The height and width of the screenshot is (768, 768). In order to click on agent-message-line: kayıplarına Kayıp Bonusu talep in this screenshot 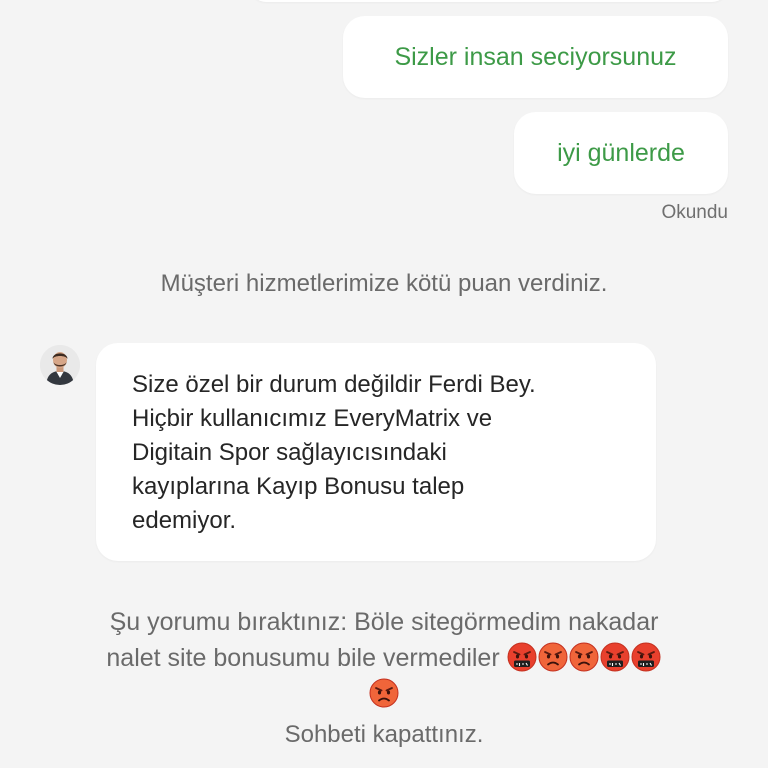, I will do `click(298, 486)`.